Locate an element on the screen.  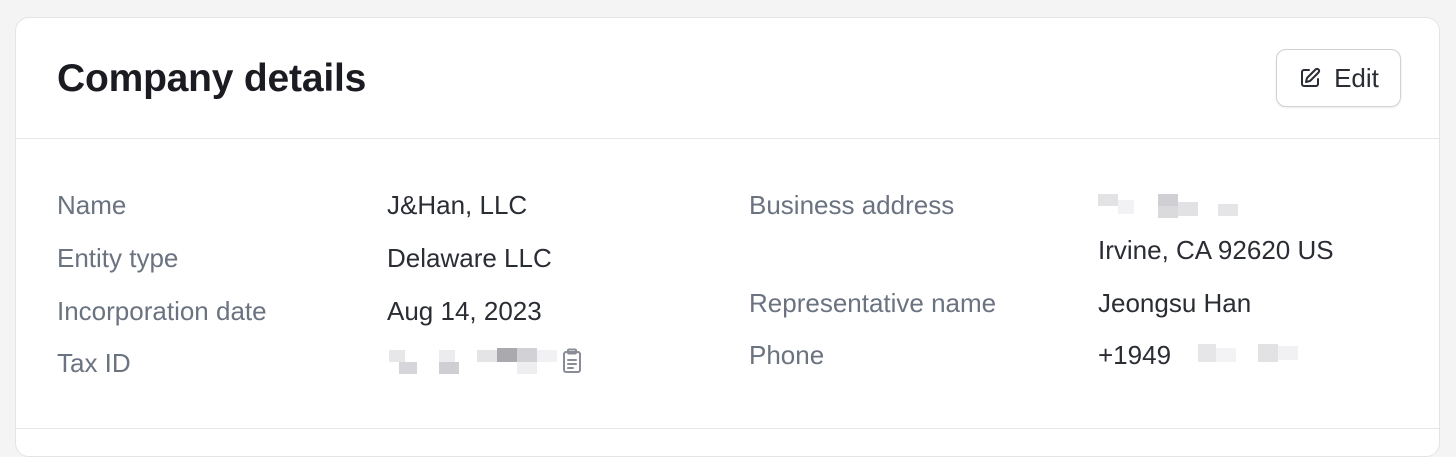
tax-id-label: Tax ID is located at coordinates (94, 363).